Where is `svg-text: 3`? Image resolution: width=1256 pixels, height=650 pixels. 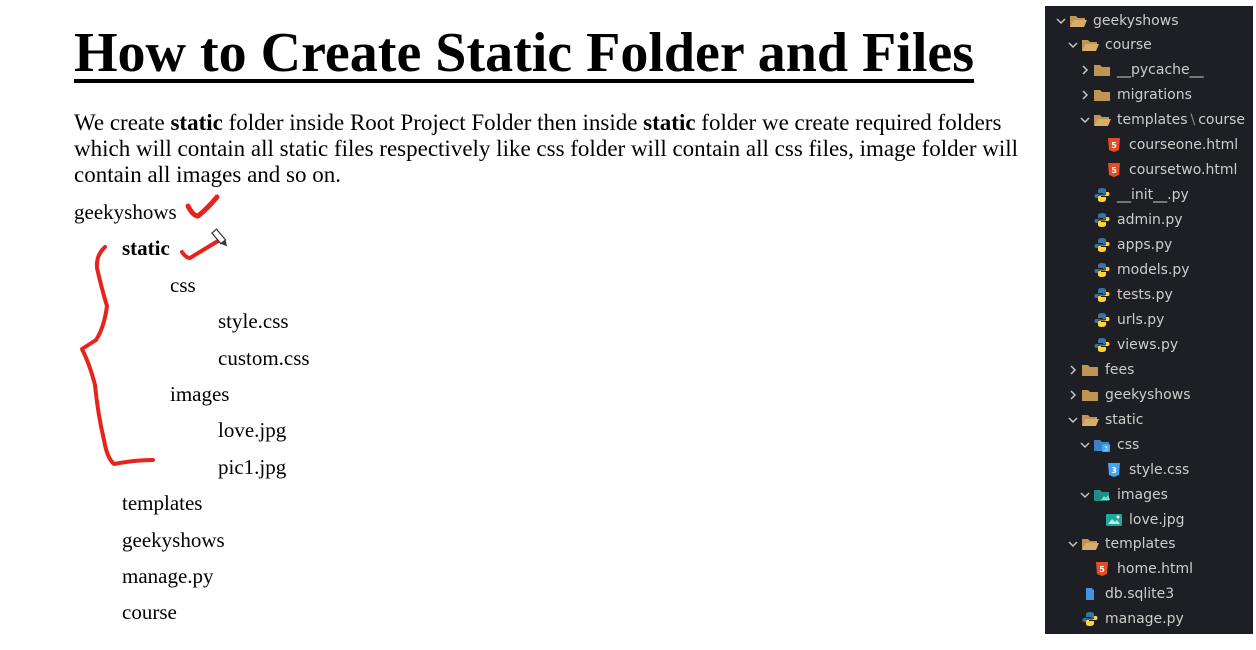 svg-text: 3 is located at coordinates (1114, 470).